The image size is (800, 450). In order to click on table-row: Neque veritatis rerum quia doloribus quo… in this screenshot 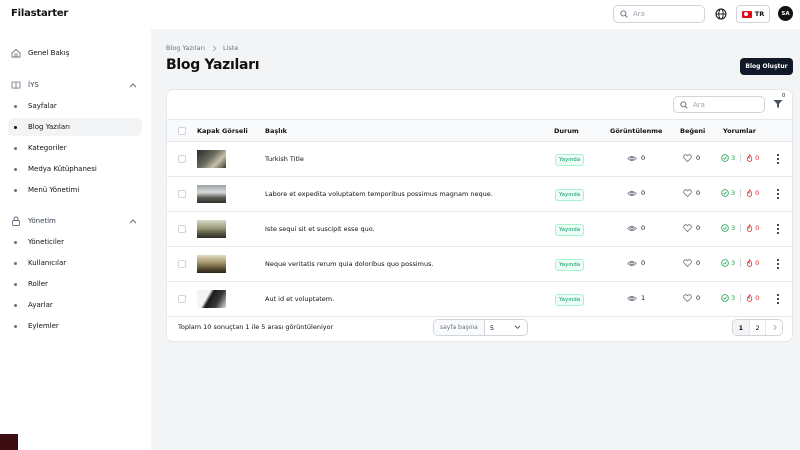, I will do `click(479, 264)`.